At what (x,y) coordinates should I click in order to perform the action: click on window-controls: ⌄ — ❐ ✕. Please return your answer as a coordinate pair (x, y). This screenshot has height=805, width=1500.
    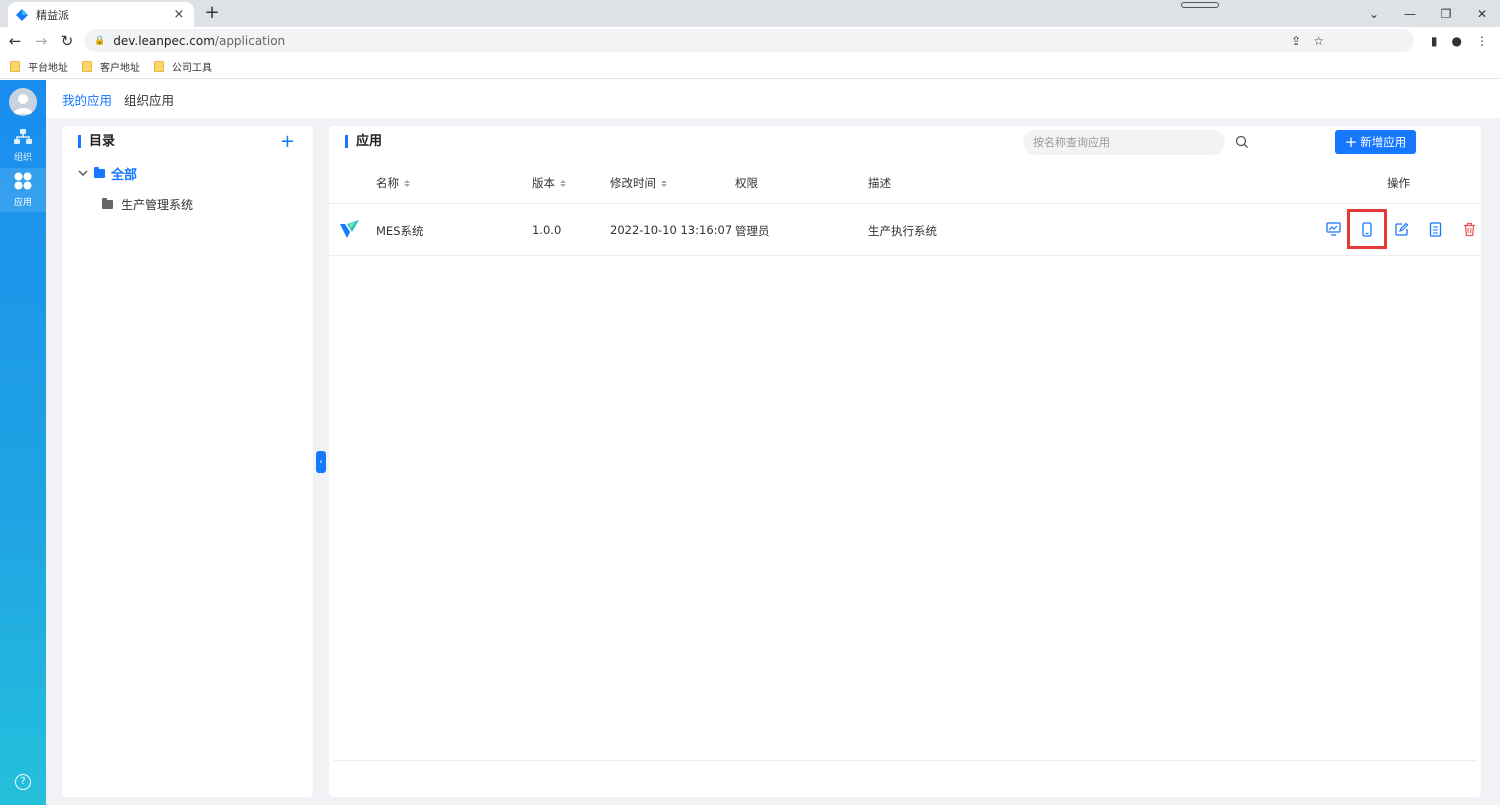
    Looking at the image, I should click on (1428, 13).